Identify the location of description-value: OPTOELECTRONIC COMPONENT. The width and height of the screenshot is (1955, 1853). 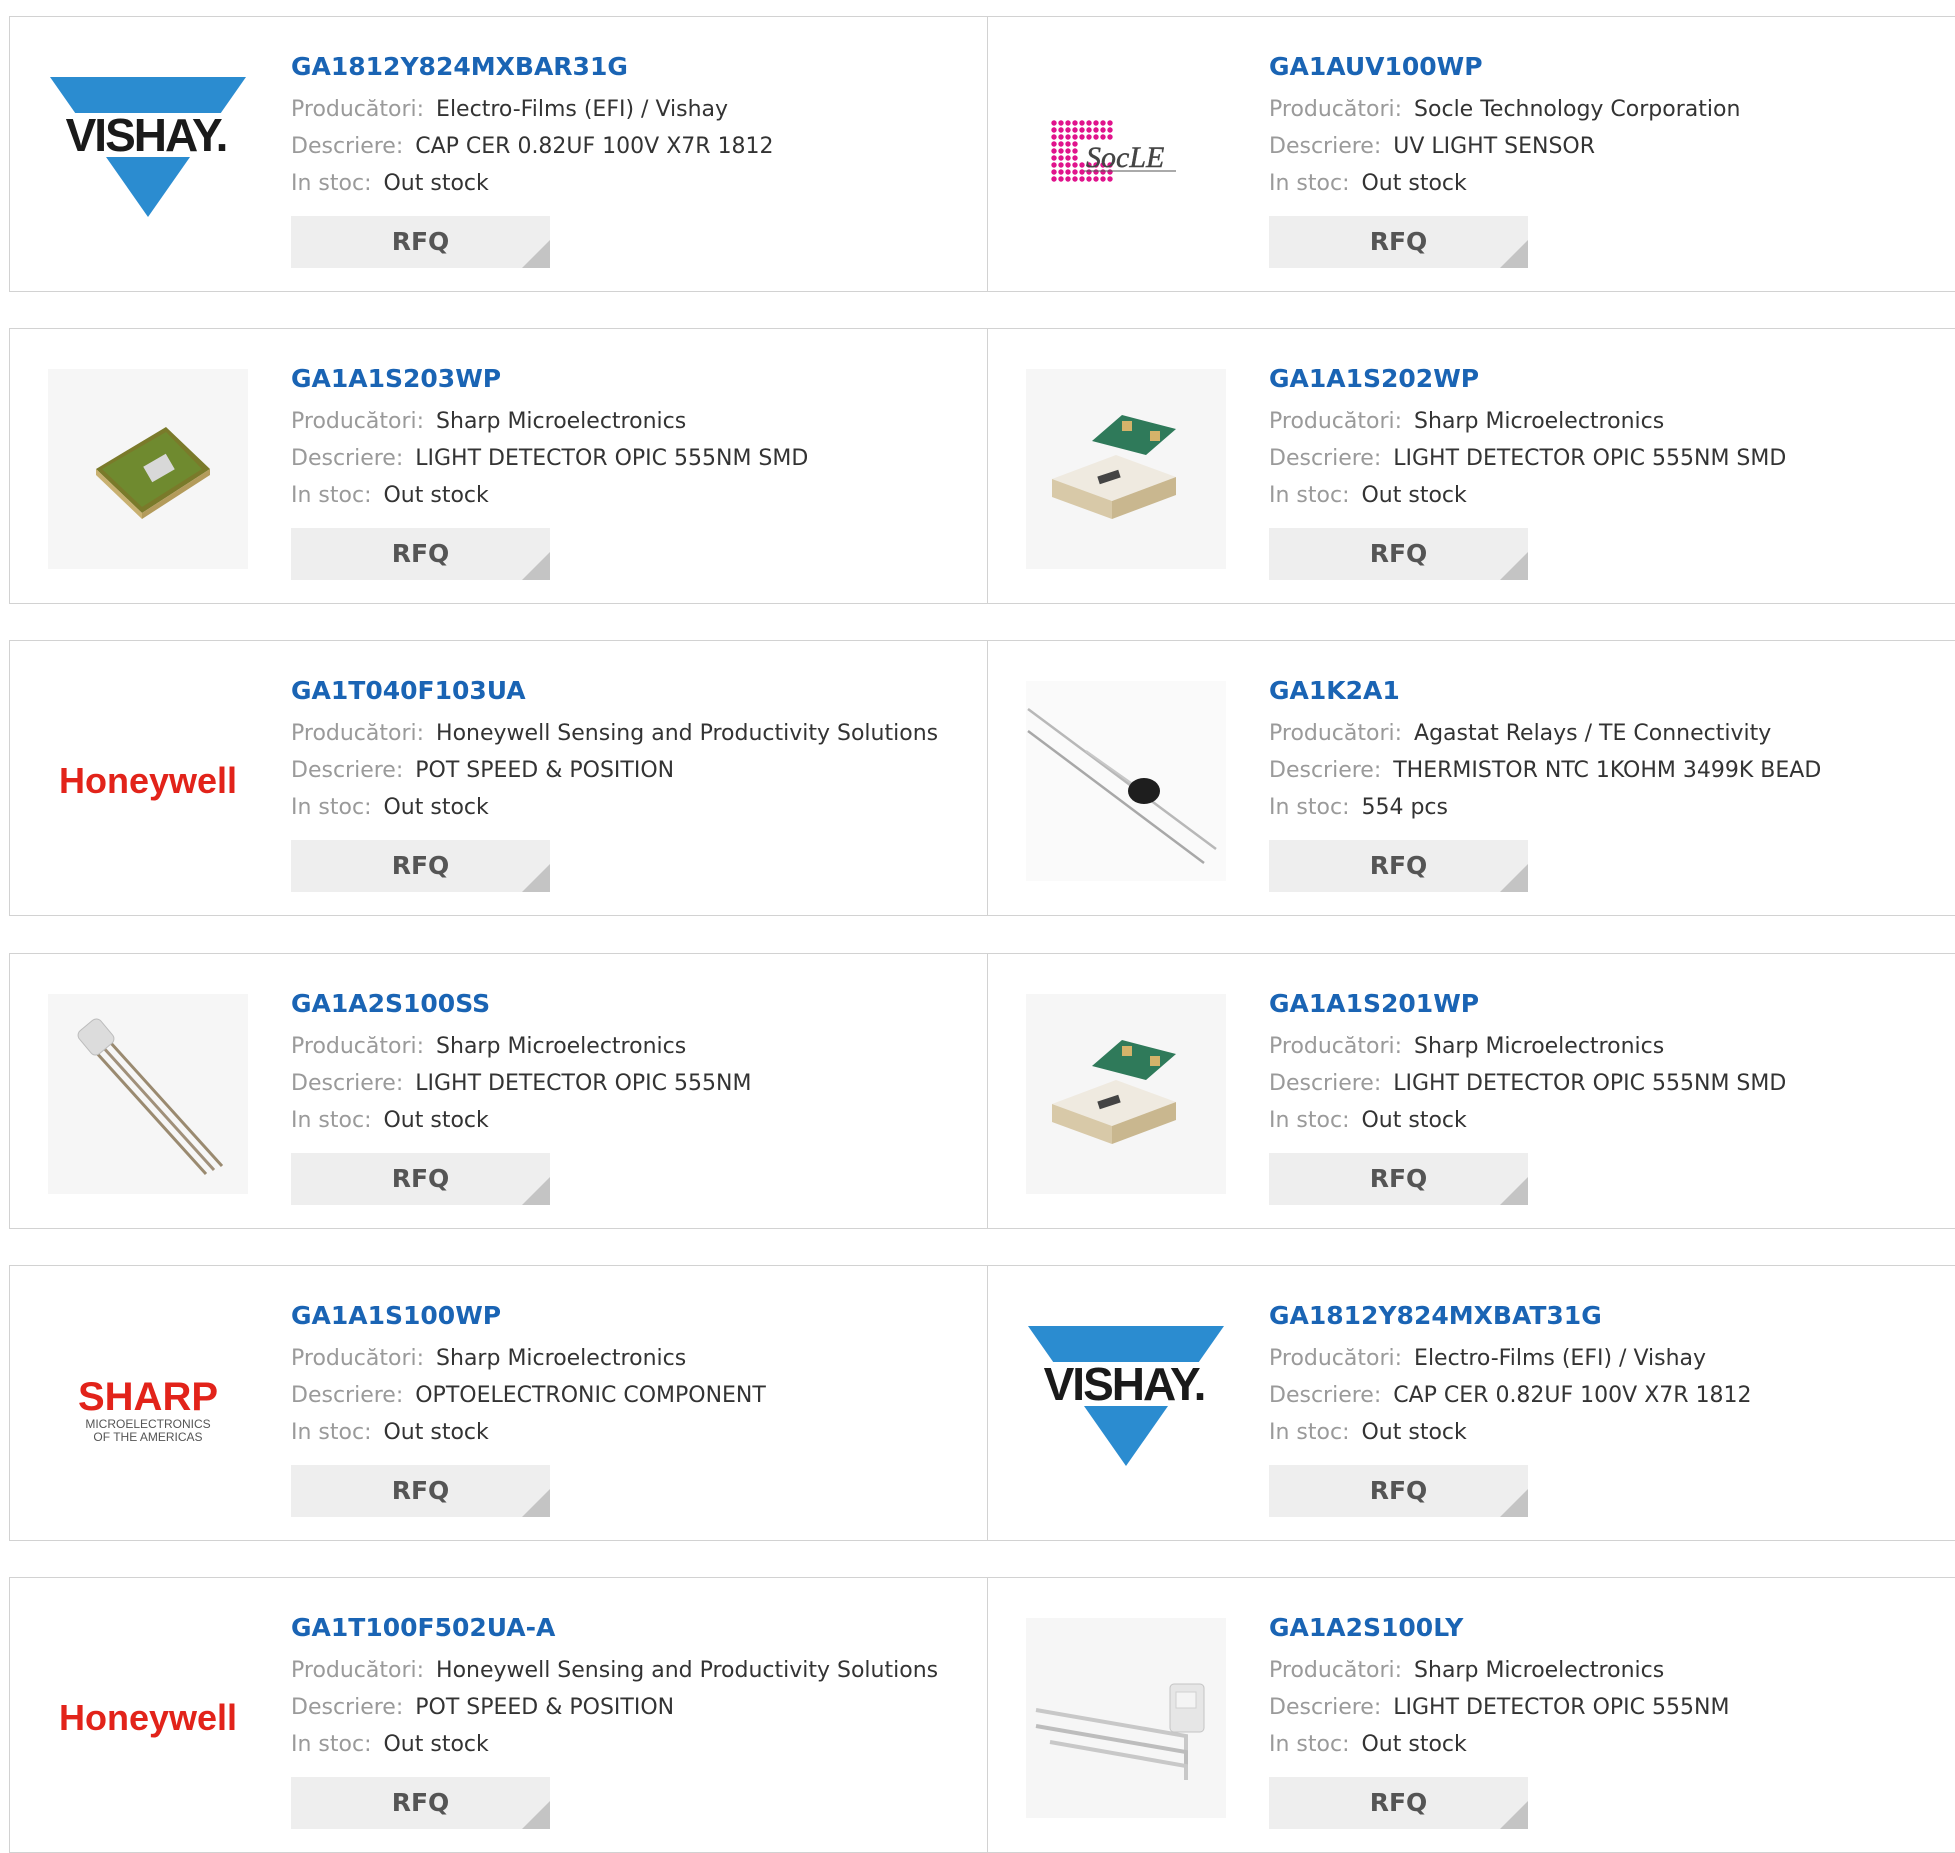
(590, 1395).